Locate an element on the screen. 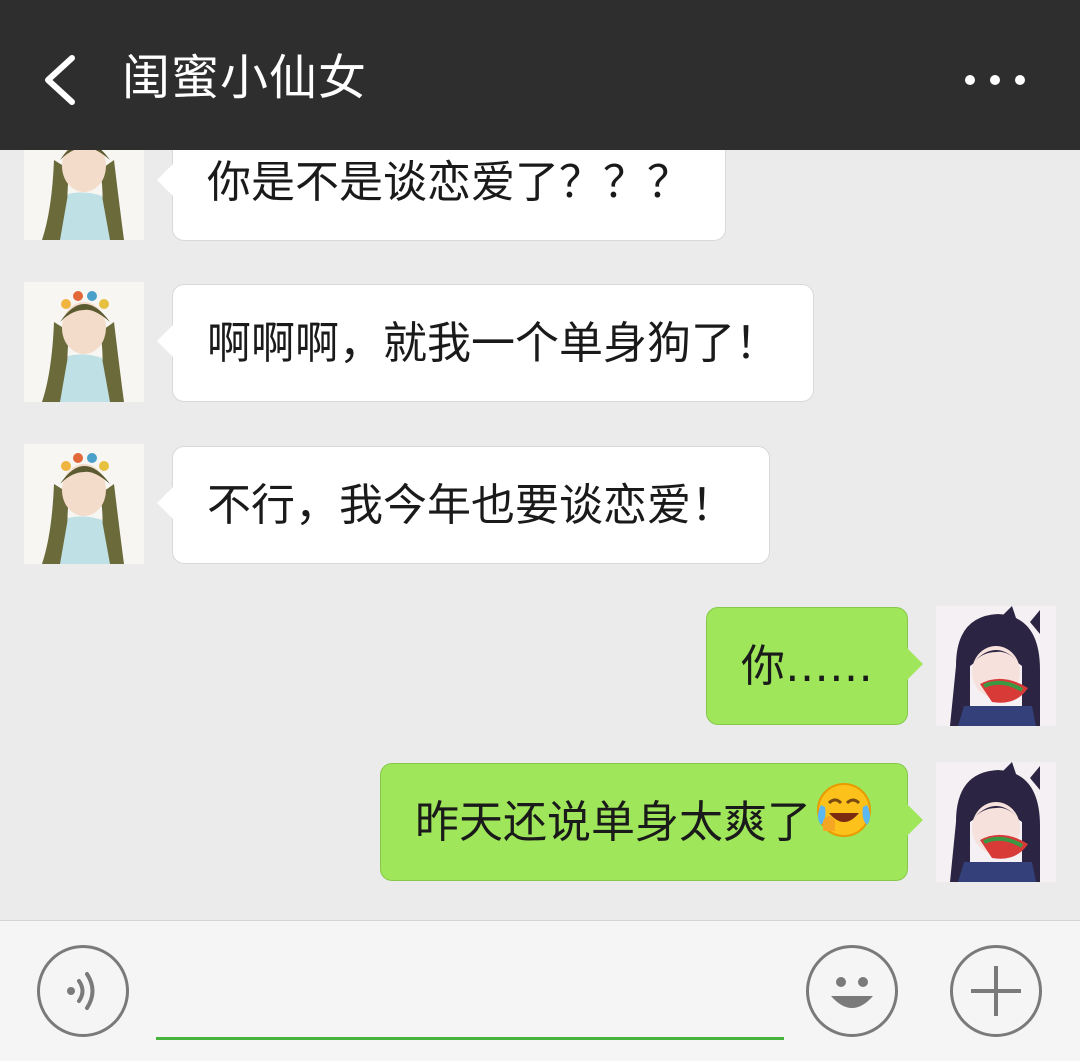 This screenshot has width=1080, height=1061. voice-icon is located at coordinates (81, 991).